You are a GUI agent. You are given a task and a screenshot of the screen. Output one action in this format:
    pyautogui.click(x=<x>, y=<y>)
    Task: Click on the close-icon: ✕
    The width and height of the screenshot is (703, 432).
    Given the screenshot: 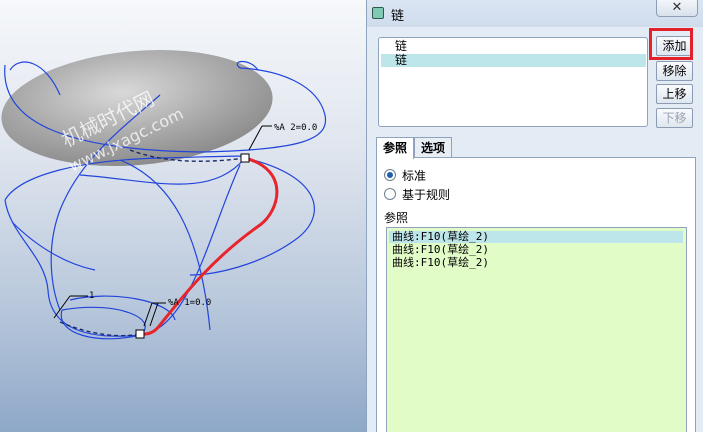 What is the action you would take?
    pyautogui.click(x=677, y=7)
    